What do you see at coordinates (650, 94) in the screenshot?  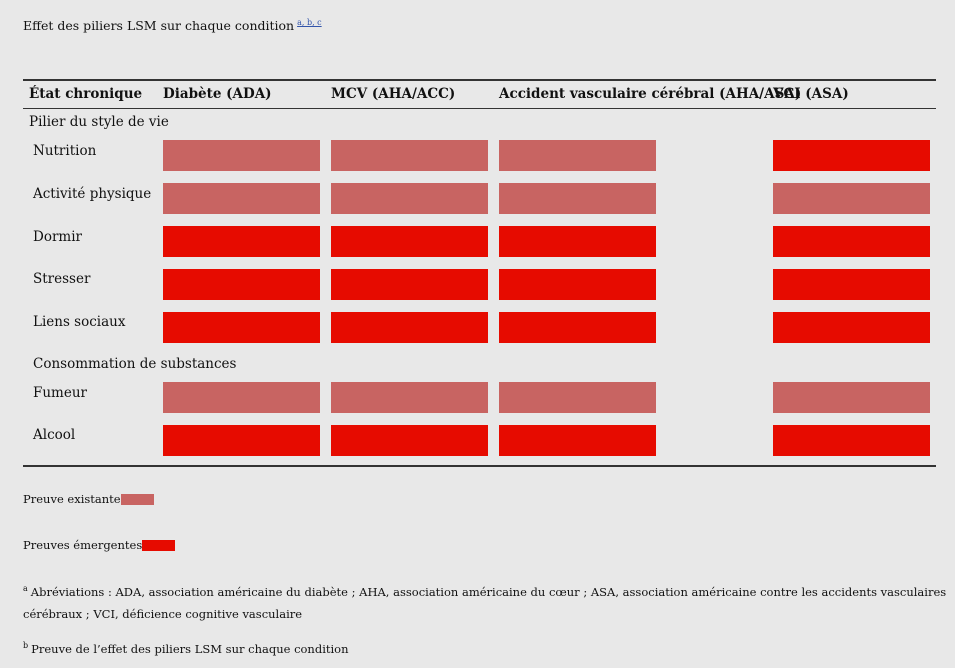 I see `header-stroke: Accident vasculaire cérébral (AHA/ASA)` at bounding box center [650, 94].